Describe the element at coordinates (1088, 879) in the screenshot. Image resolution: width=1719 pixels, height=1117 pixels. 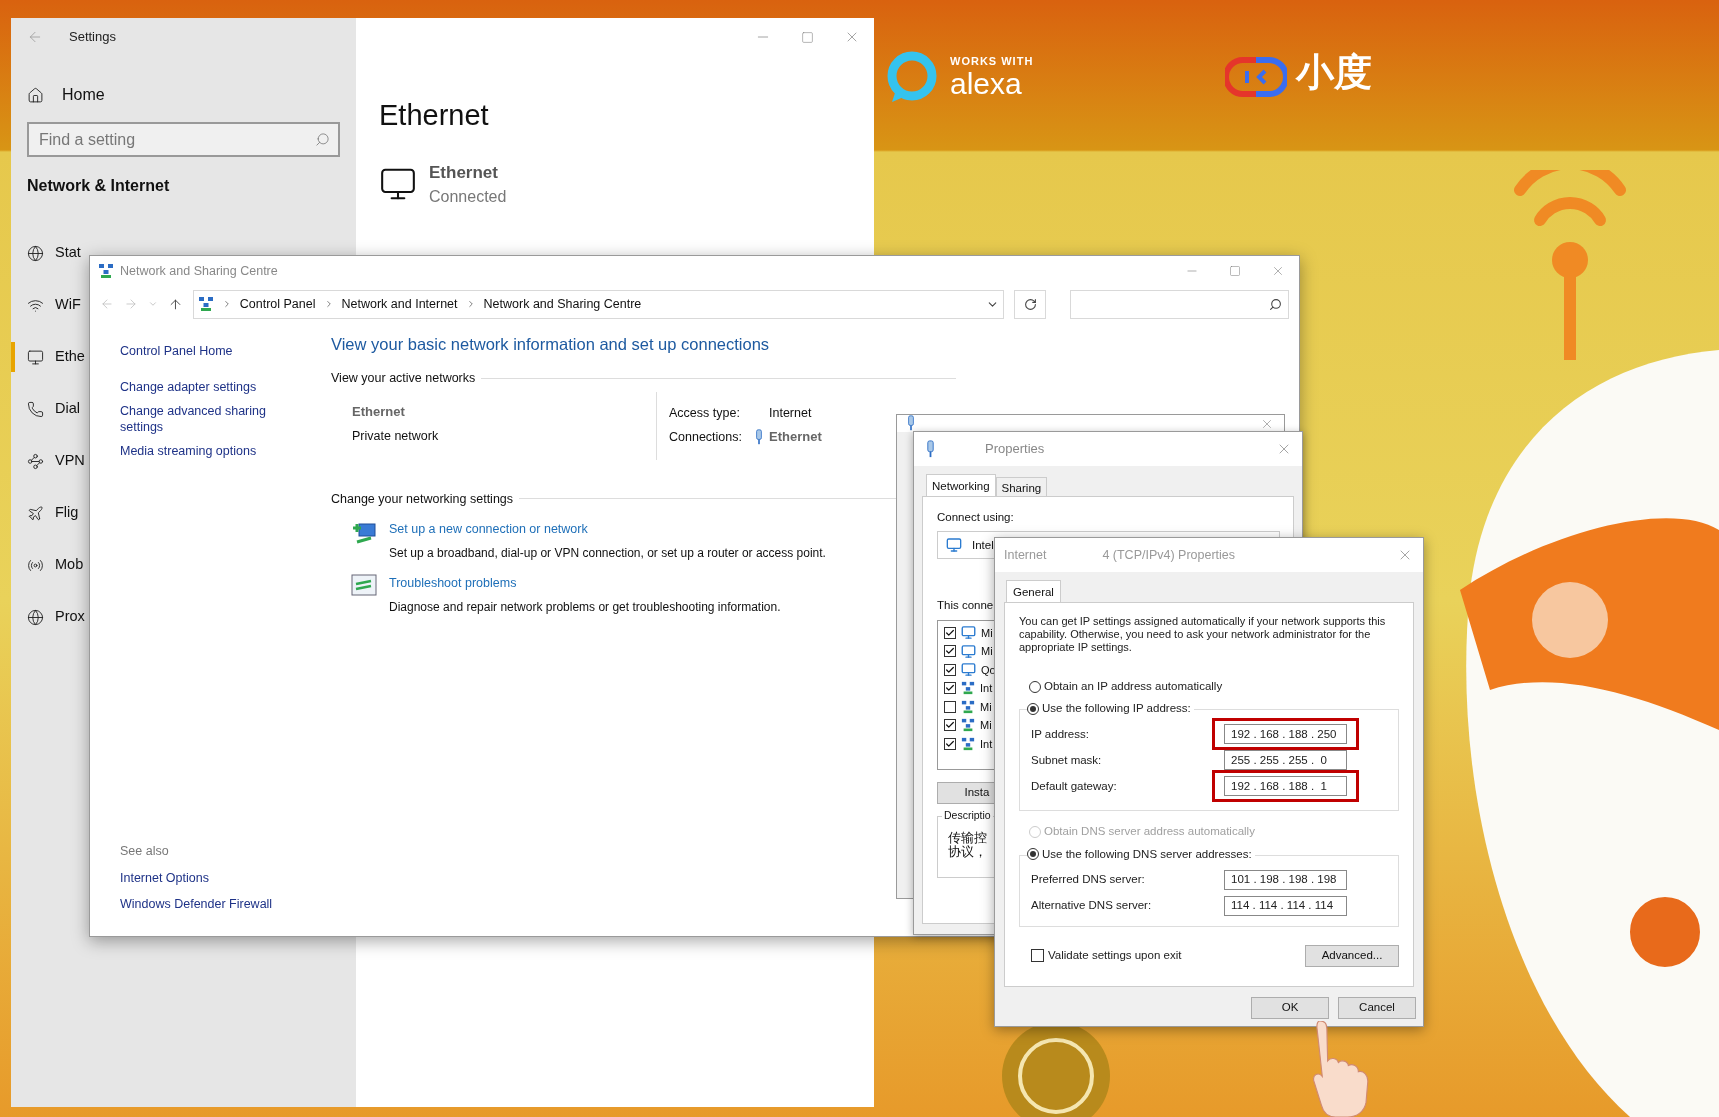
I see `field-label: Preferred DNS server:` at that location.